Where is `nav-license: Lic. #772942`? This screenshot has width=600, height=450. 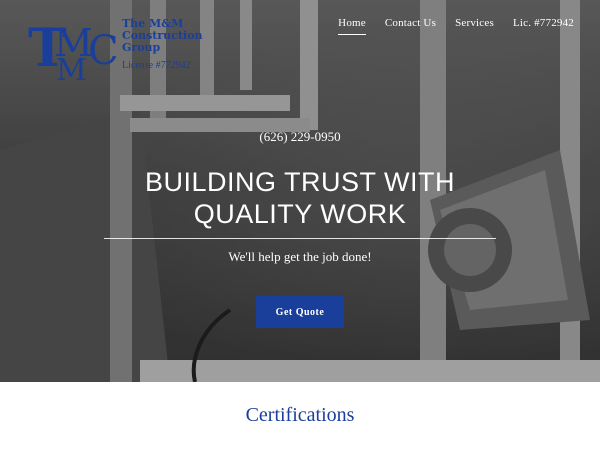
nav-license: Lic. #772942 is located at coordinates (543, 26).